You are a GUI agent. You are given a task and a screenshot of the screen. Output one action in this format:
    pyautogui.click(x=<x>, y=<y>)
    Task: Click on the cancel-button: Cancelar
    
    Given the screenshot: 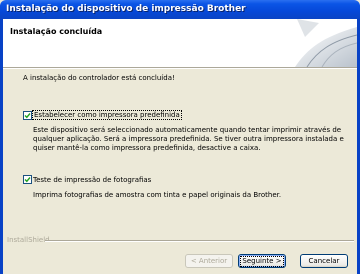 What is the action you would take?
    pyautogui.click(x=324, y=261)
    